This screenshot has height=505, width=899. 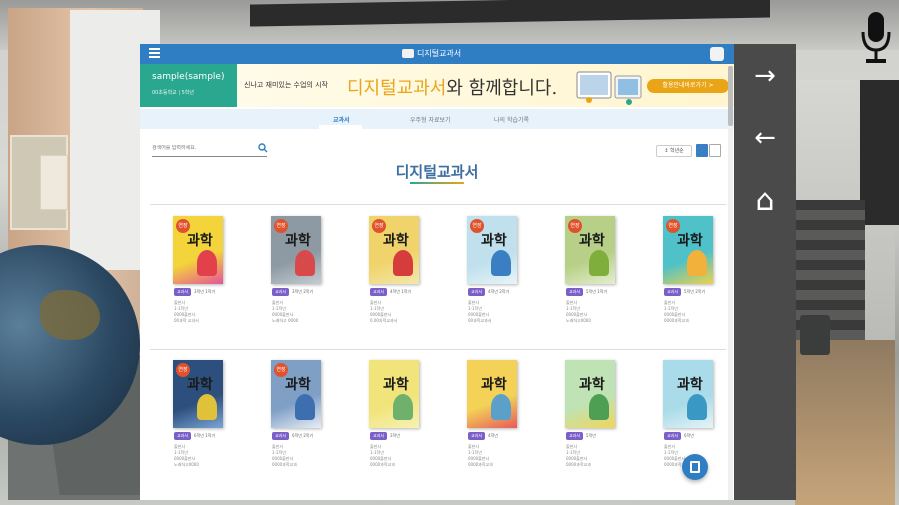 I want to click on textbook-card: 과학 교과서 5학년 출판사 1-1학년 0000출판사 0000과학교과, so click(x=589, y=425).